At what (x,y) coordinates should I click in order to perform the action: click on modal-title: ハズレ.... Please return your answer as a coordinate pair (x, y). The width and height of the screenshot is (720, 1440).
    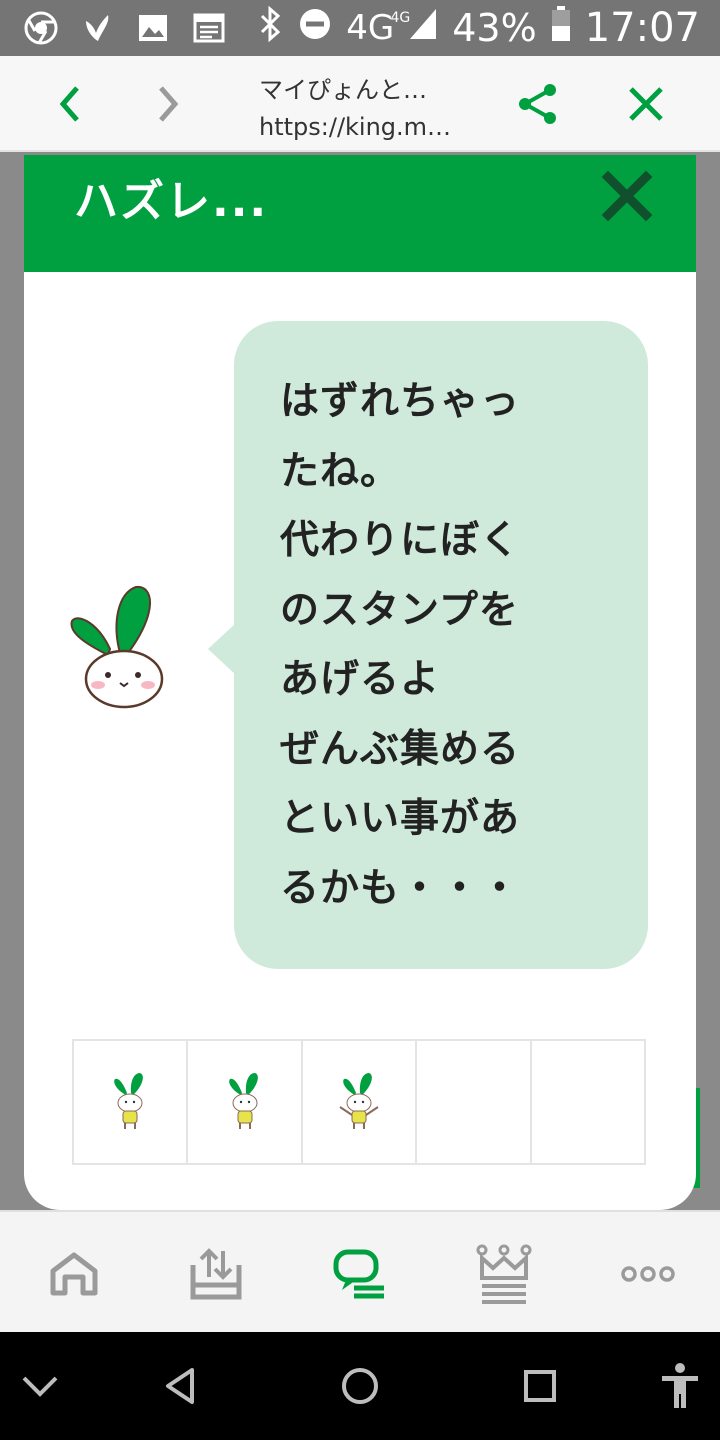
    Looking at the image, I should click on (171, 201).